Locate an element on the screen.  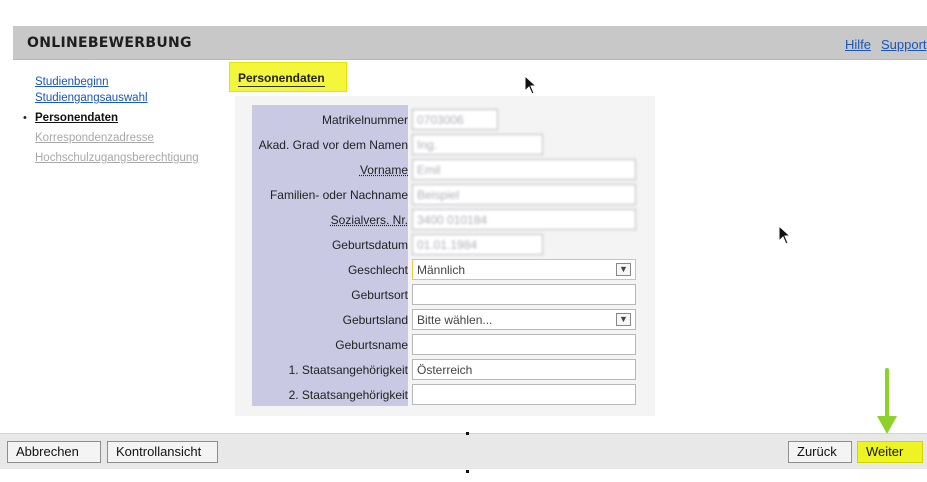
nav-item-hochschulzugangsberechtigung: Hochschulzugangsberechtigung is located at coordinates (125, 159).